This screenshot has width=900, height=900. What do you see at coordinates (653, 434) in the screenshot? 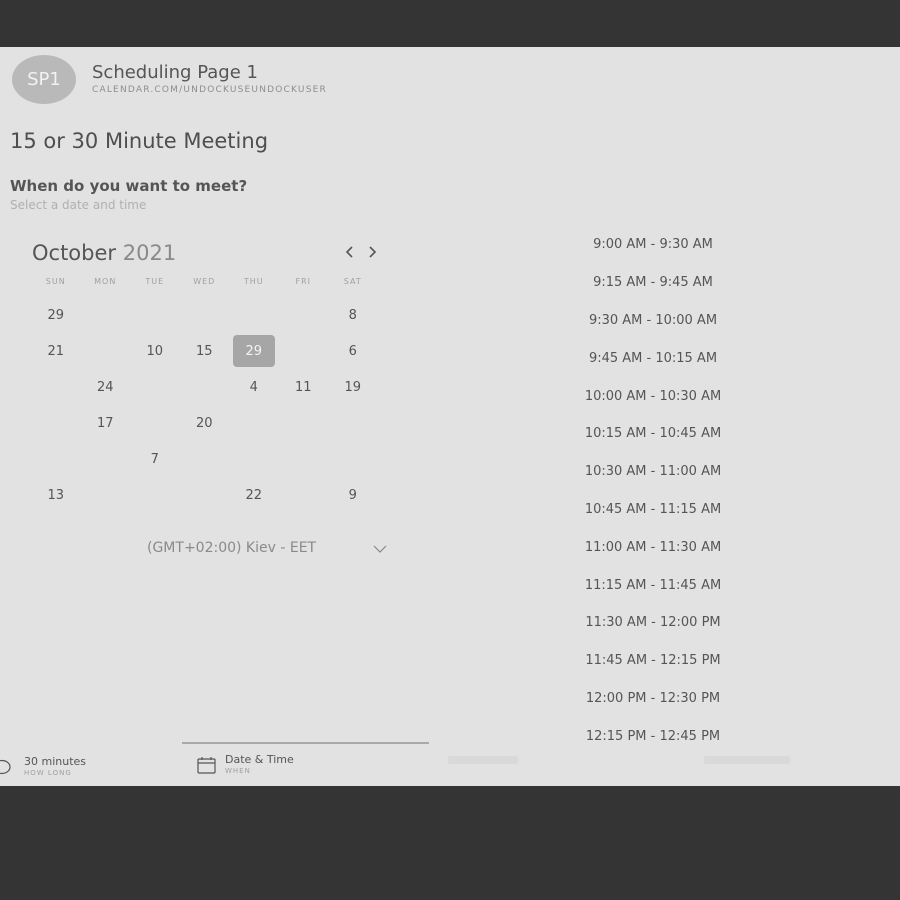
I see `time-slot-button: 10:15 AM - 10:45 AM` at bounding box center [653, 434].